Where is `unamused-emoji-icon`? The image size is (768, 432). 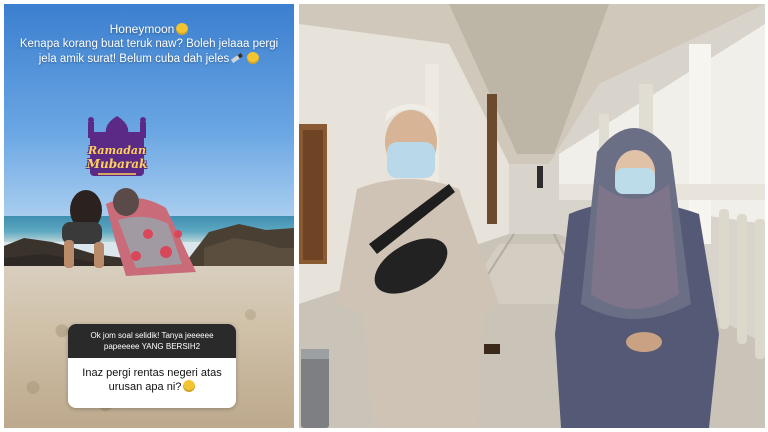
unamused-emoji-icon is located at coordinates (253, 58).